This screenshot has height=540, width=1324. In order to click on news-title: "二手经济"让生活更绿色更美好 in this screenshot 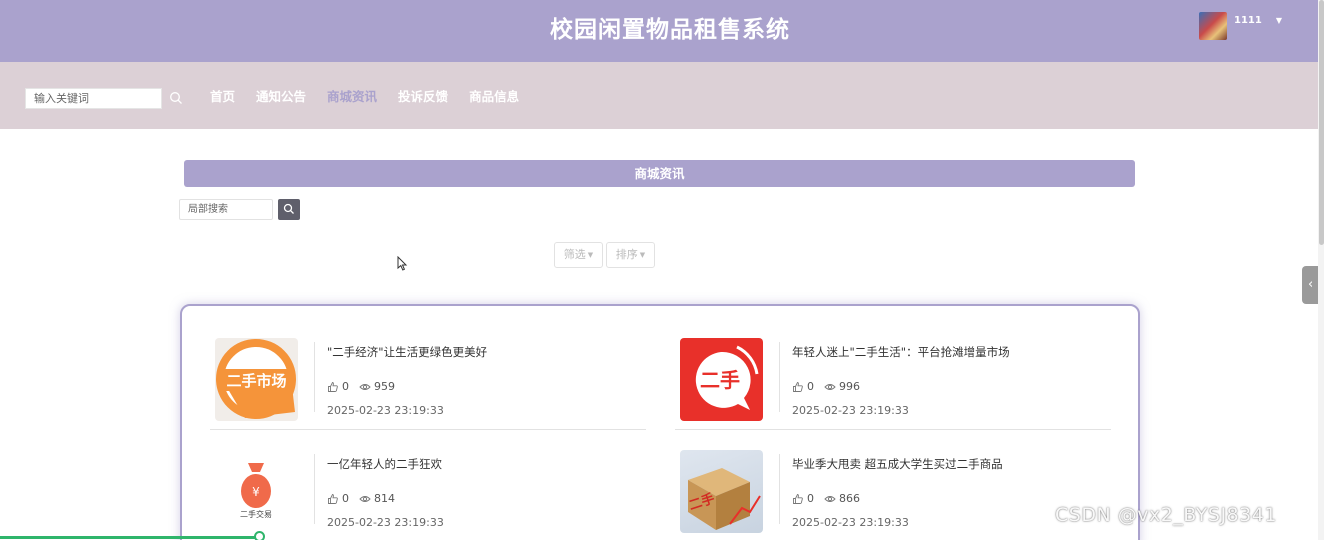, I will do `click(407, 352)`.